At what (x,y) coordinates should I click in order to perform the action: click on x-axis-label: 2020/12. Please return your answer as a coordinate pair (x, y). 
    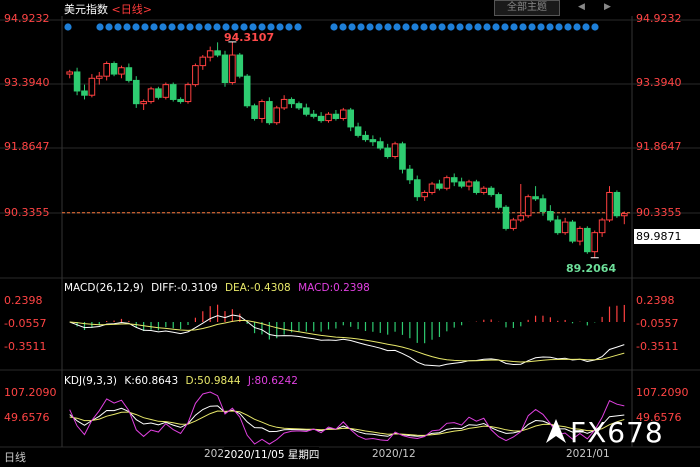
    Looking at the image, I should click on (394, 454).